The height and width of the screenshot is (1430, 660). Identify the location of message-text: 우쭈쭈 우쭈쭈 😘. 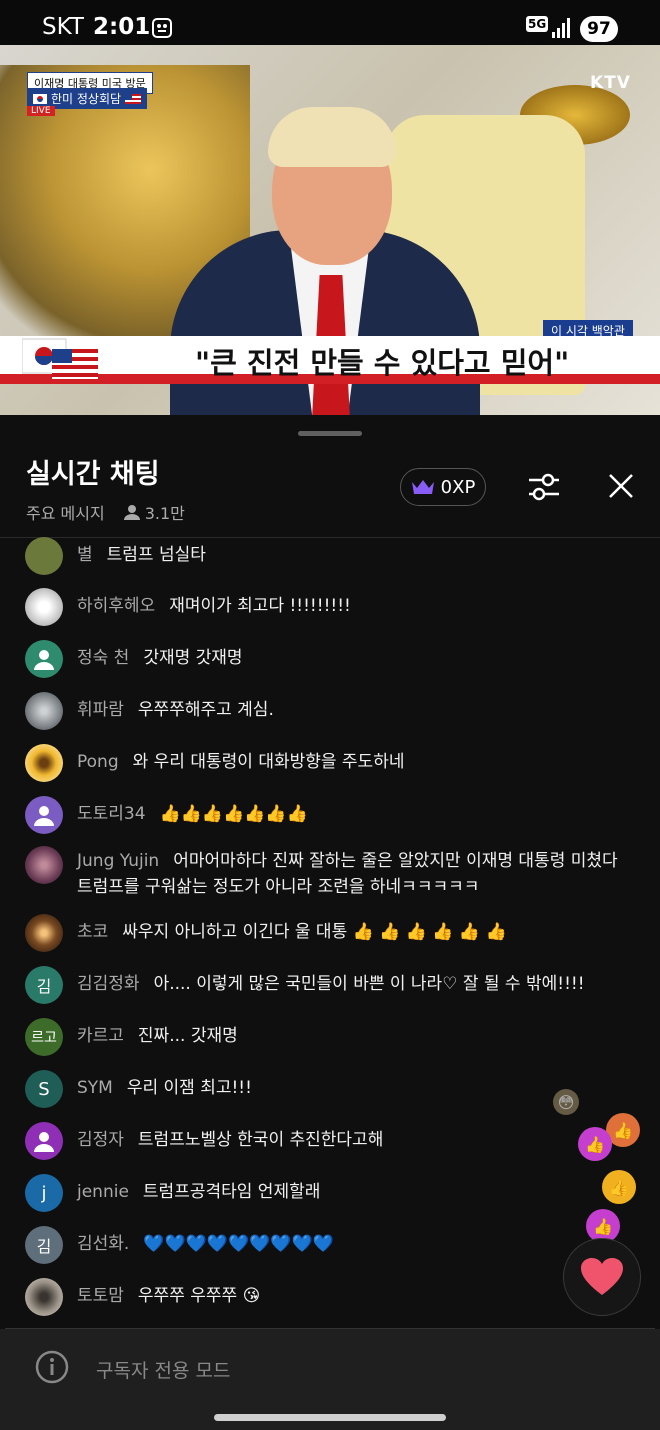
(199, 1296).